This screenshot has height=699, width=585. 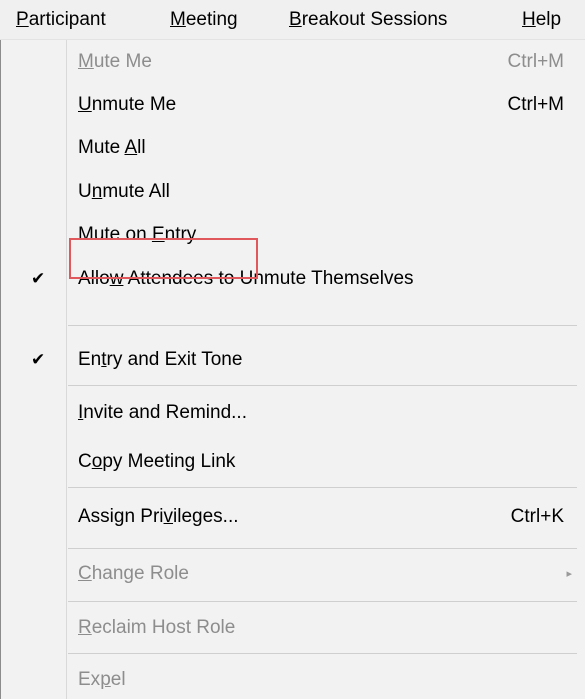 I want to click on menu-item-reclaim-host-role-label: Reclaim Host Role, so click(x=157, y=627).